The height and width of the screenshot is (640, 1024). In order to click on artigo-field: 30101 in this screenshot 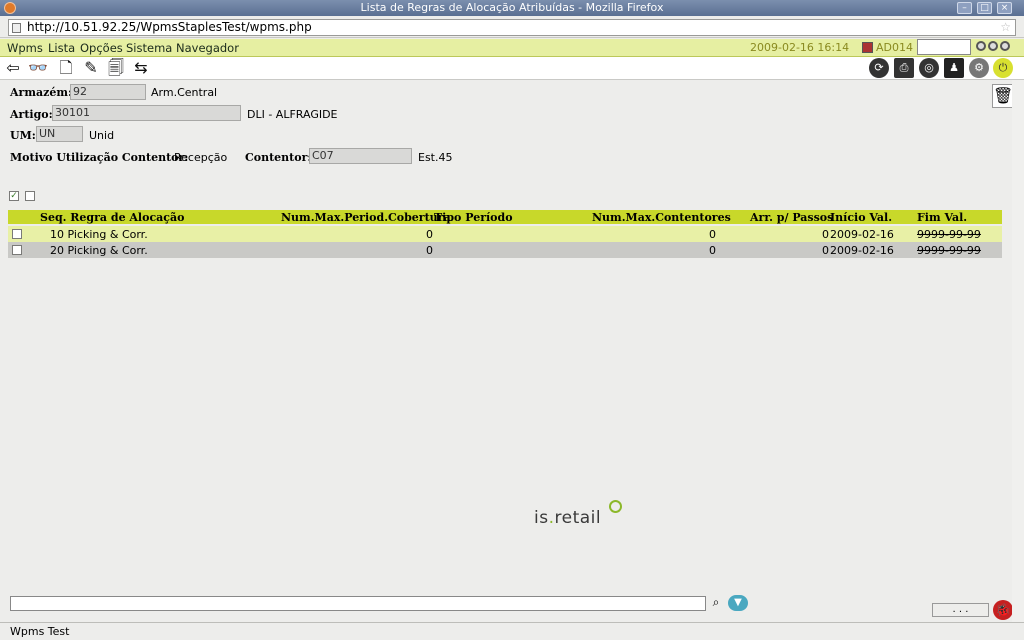, I will do `click(146, 113)`.